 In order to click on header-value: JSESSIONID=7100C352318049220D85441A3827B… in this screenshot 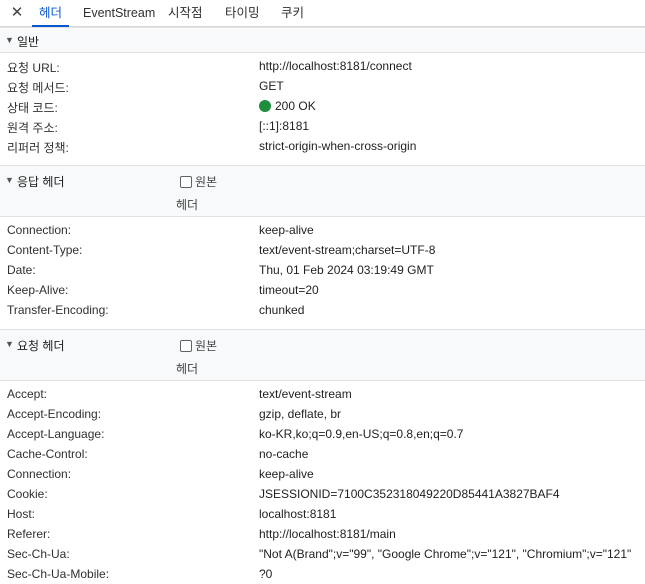, I will do `click(409, 494)`.